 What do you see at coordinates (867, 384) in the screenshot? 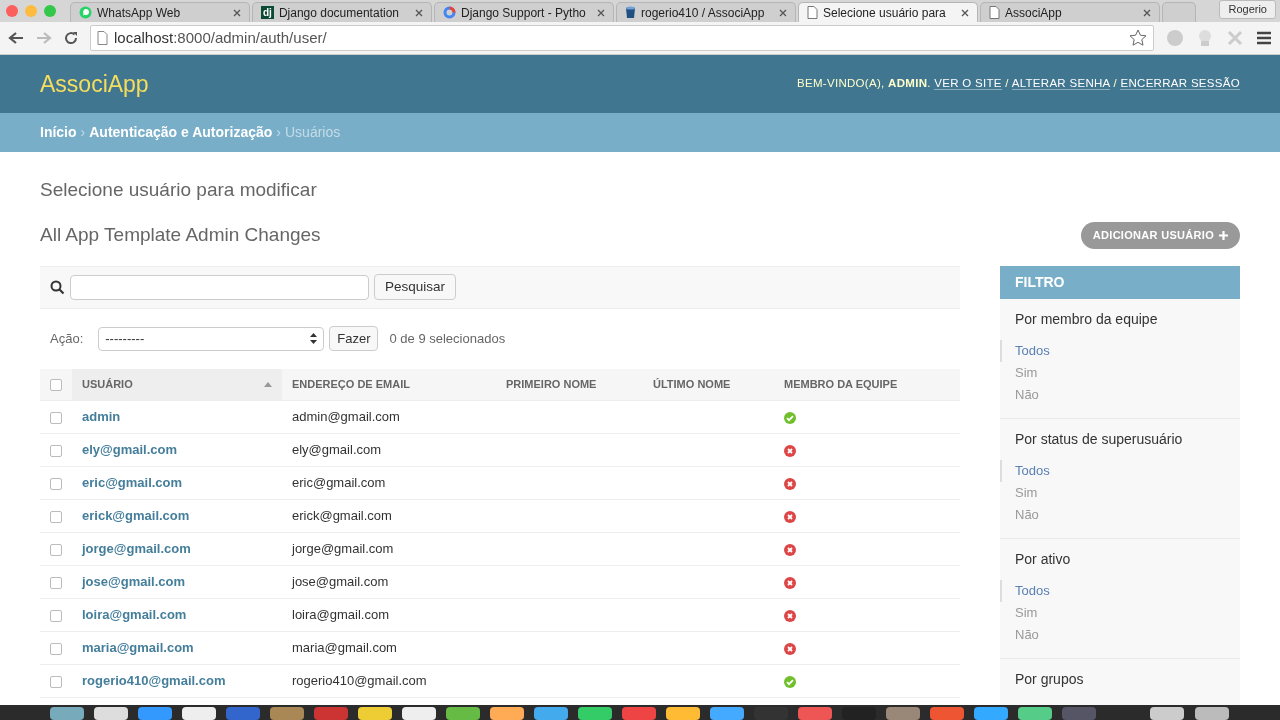
I see `column-header: MEMBRO DA EQUIPE` at bounding box center [867, 384].